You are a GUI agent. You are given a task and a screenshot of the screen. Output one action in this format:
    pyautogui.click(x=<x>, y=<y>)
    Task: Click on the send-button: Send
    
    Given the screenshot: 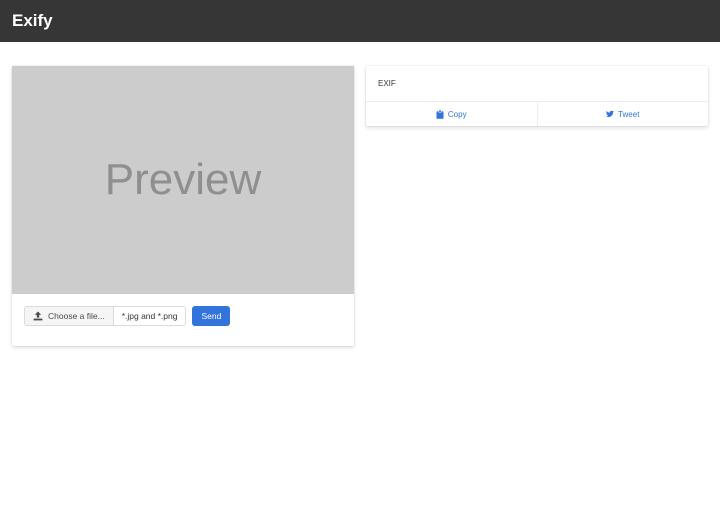 What is the action you would take?
    pyautogui.click(x=211, y=316)
    